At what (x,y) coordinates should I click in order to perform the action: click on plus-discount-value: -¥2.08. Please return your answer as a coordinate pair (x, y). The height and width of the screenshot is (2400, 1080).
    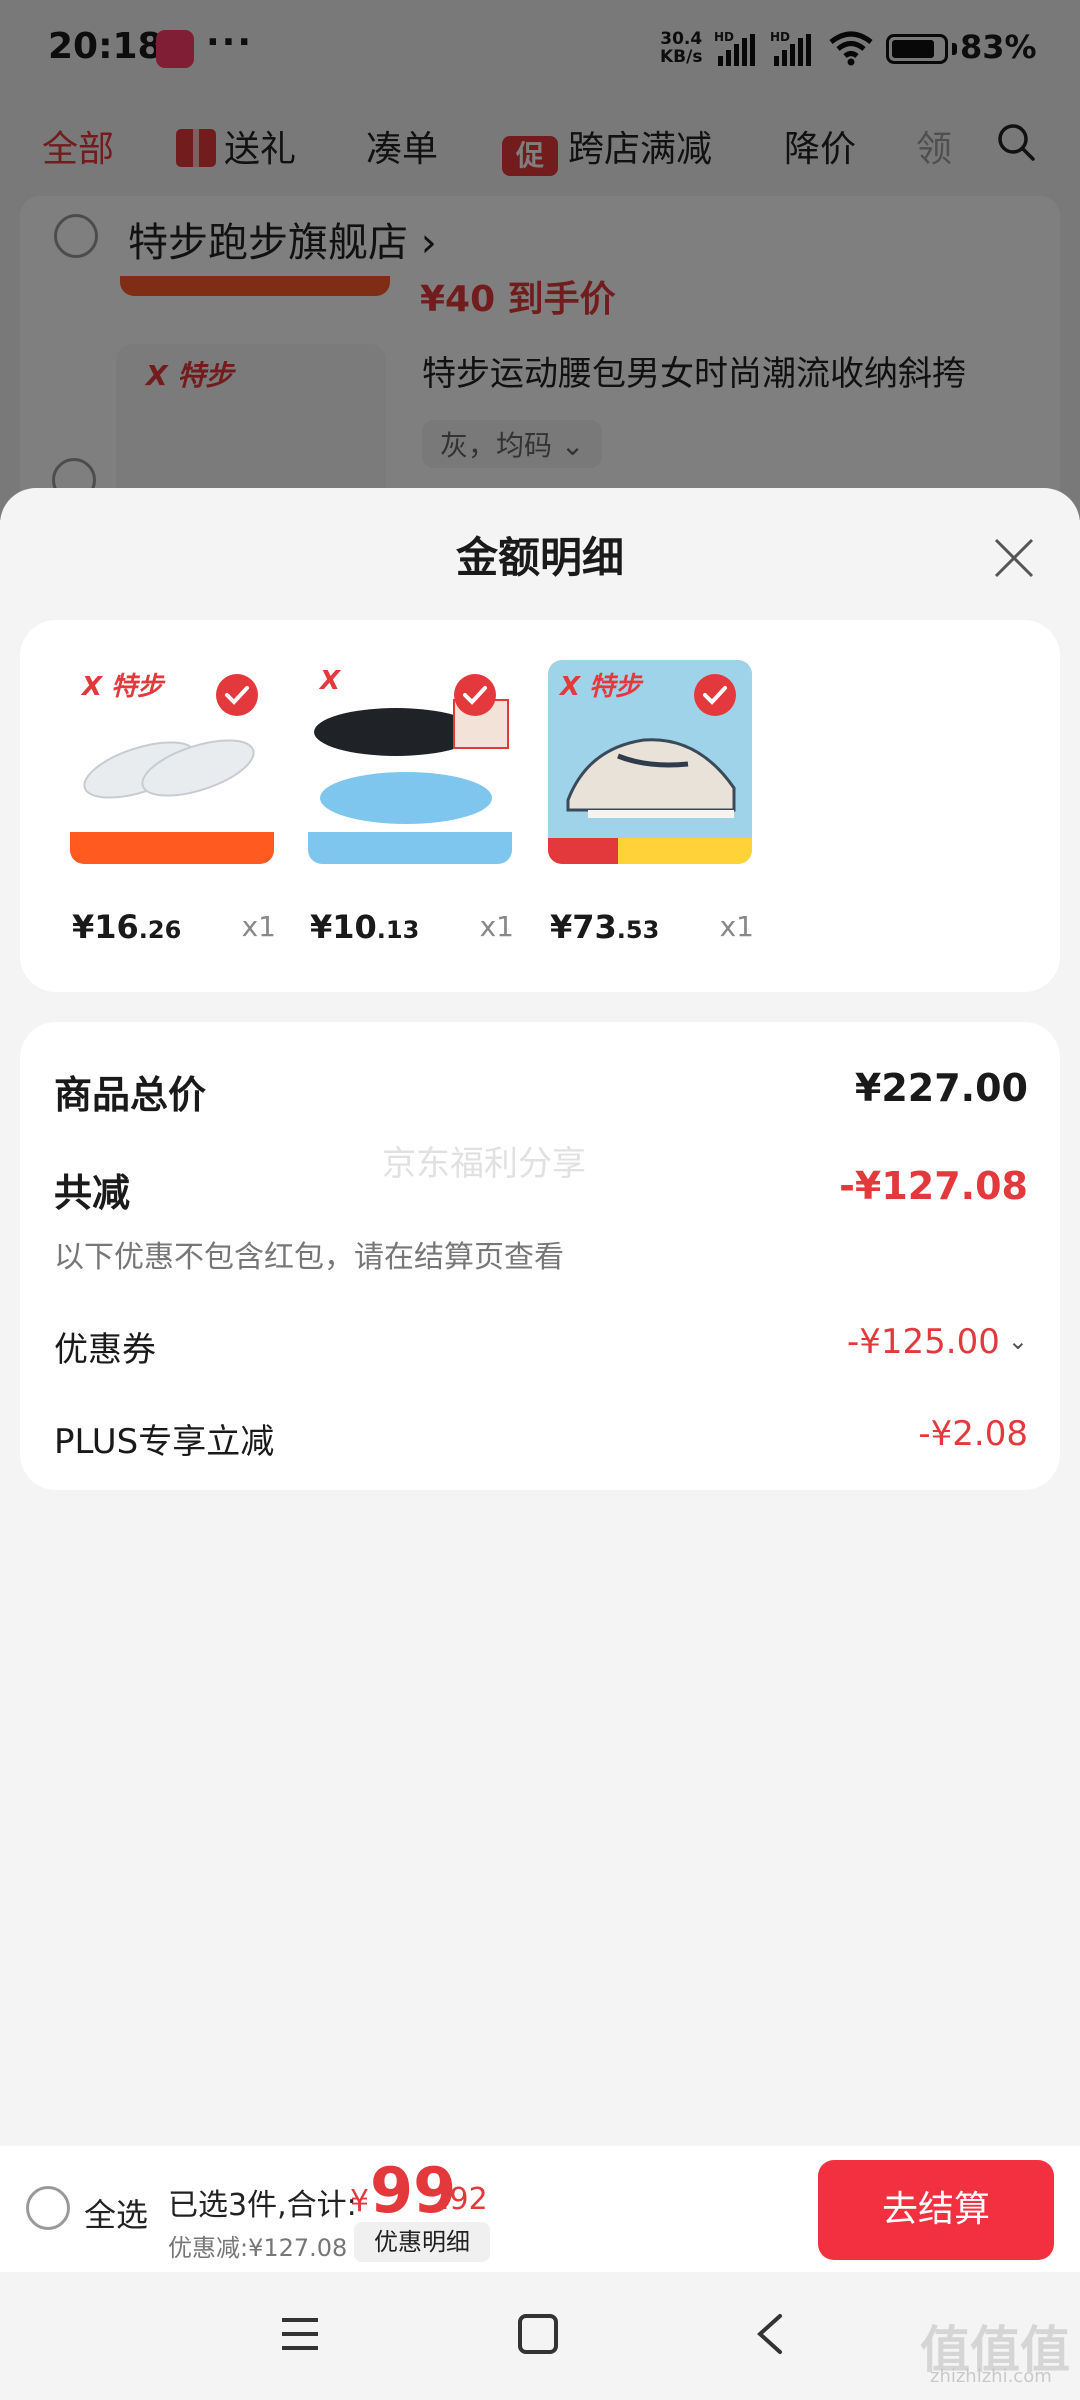
    Looking at the image, I should click on (973, 1434).